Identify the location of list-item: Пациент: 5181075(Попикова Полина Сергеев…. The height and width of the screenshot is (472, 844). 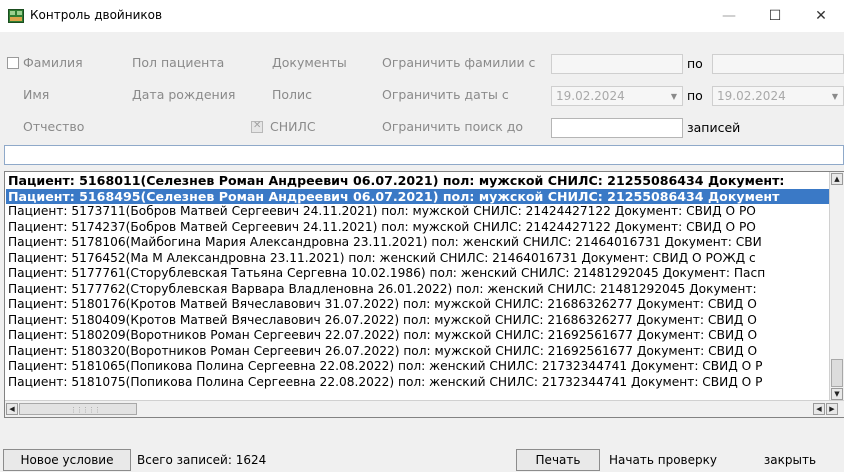
(419, 383).